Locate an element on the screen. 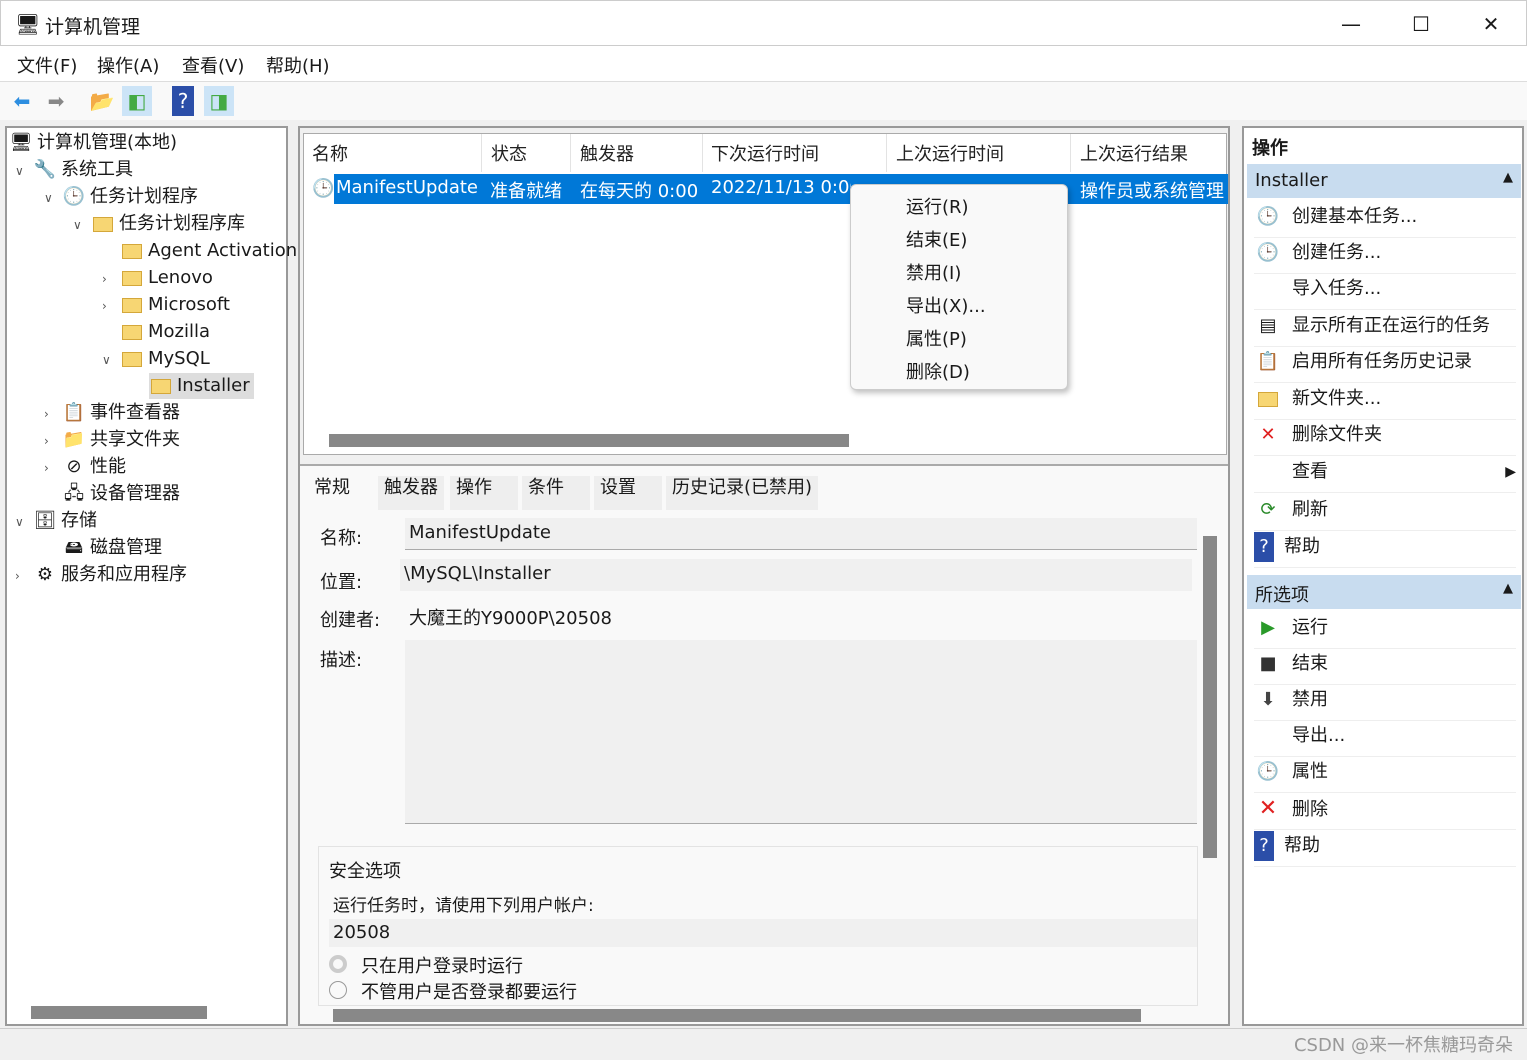 The image size is (1527, 1060). tree-item-services-apps: › ⚙ 服务和应用程序 is located at coordinates (101, 575).